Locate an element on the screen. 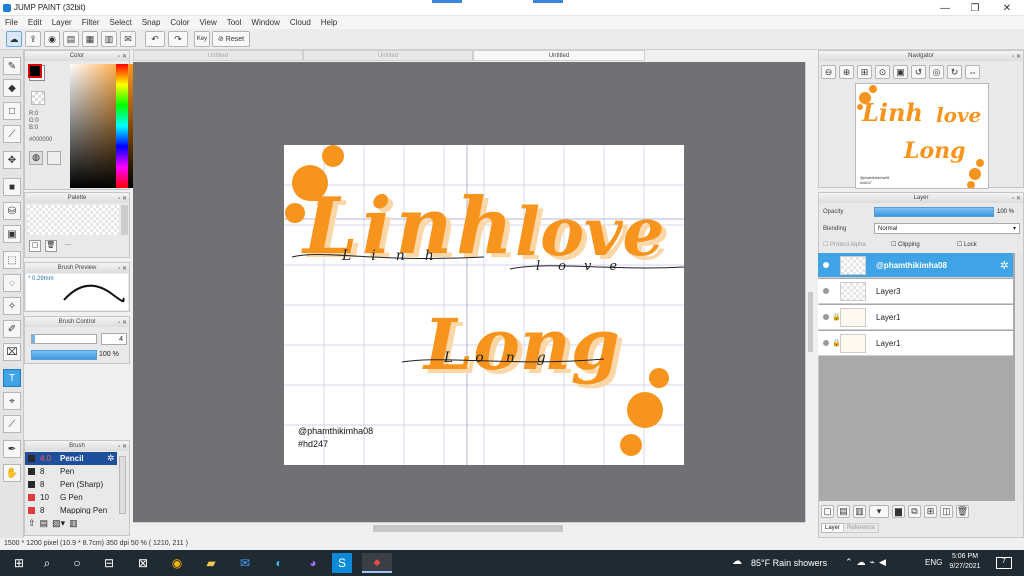  layer-row: 🔒 Layer1 is located at coordinates (915, 317).